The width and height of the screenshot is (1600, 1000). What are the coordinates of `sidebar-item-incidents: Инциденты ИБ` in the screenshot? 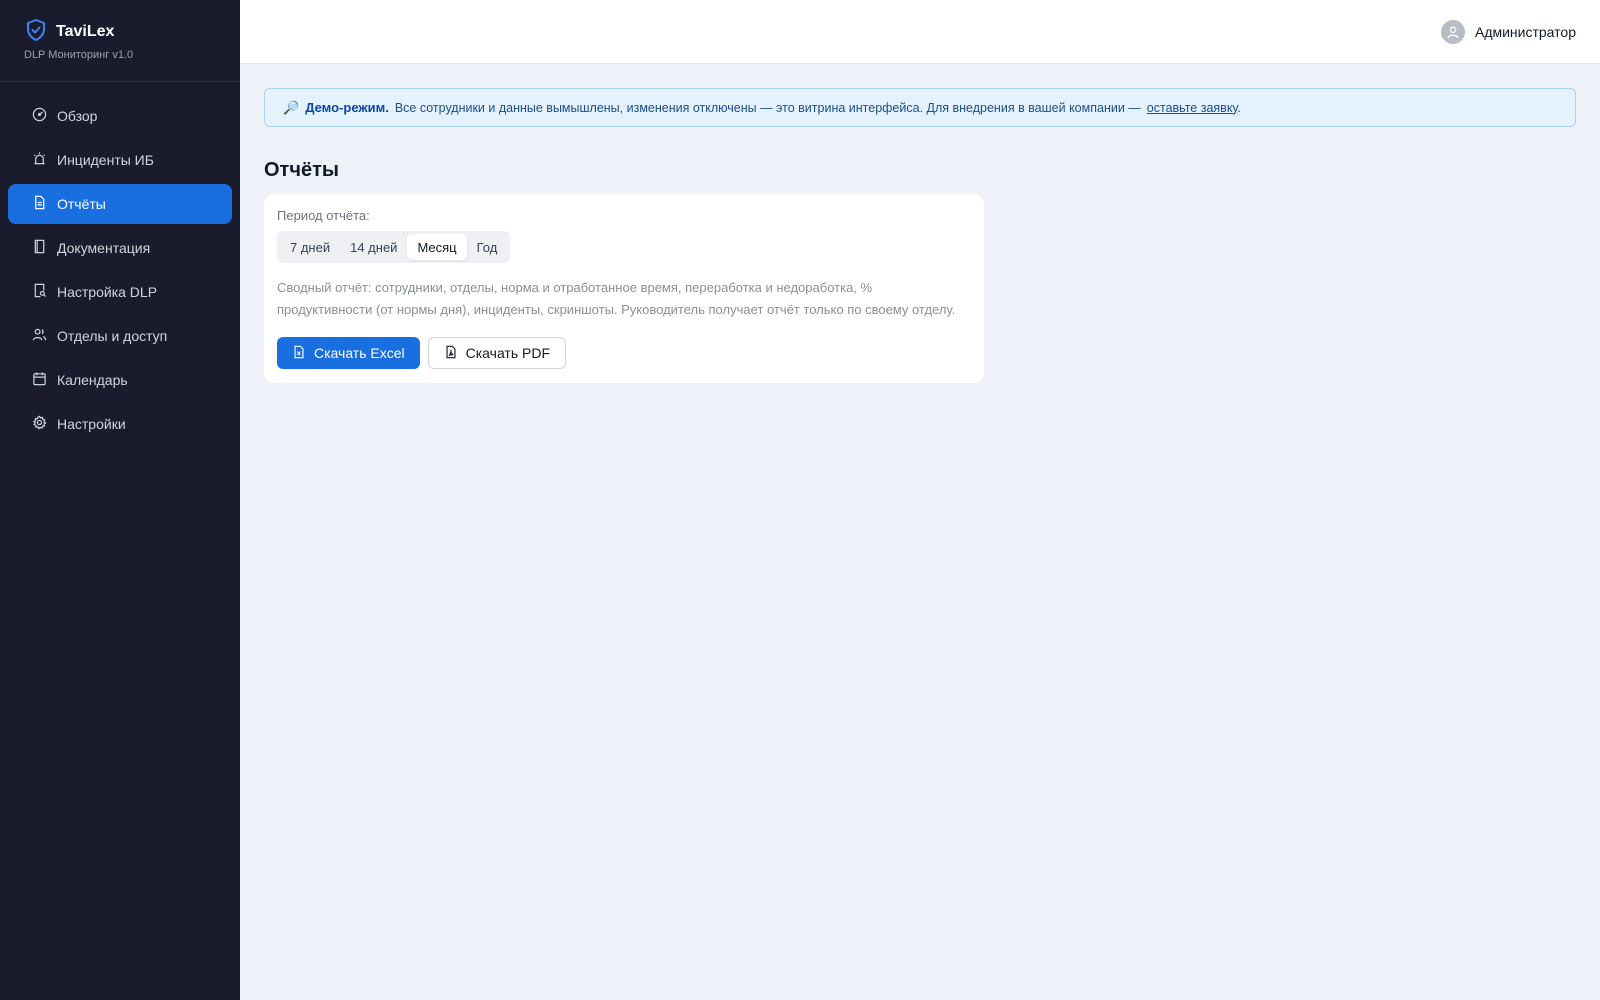 It's located at (120, 160).